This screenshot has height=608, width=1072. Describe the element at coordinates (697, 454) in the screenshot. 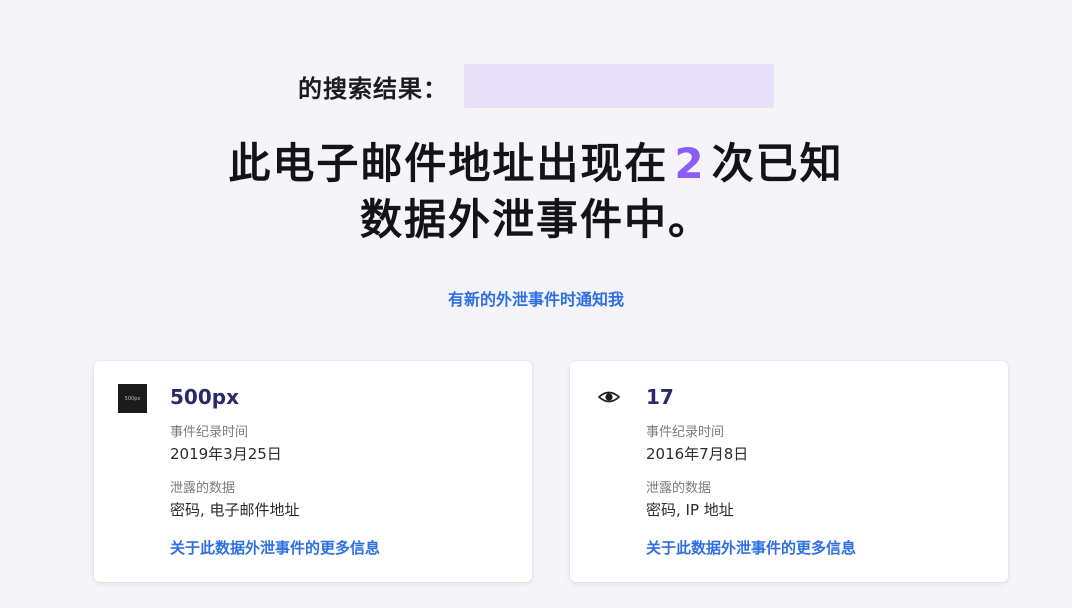

I see `breach-date: 2016年7月8日` at that location.